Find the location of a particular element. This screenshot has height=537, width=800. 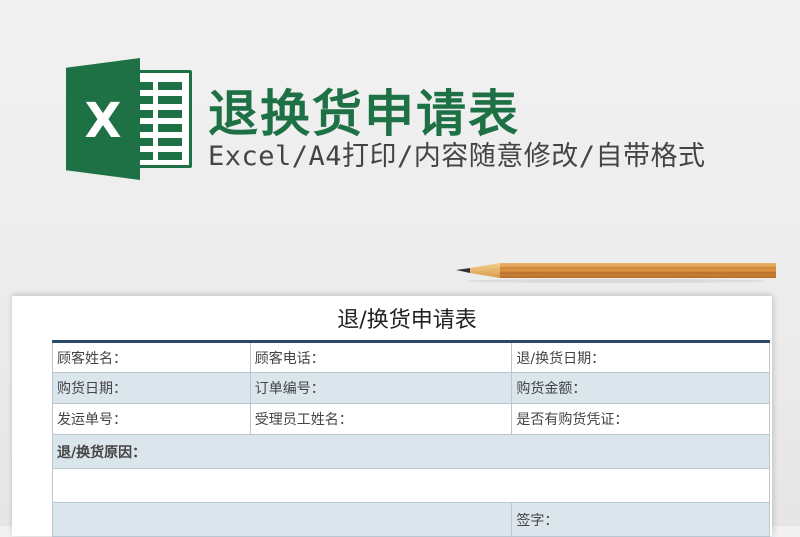

customer-name-field: 顾客姓名： is located at coordinates (151, 357).